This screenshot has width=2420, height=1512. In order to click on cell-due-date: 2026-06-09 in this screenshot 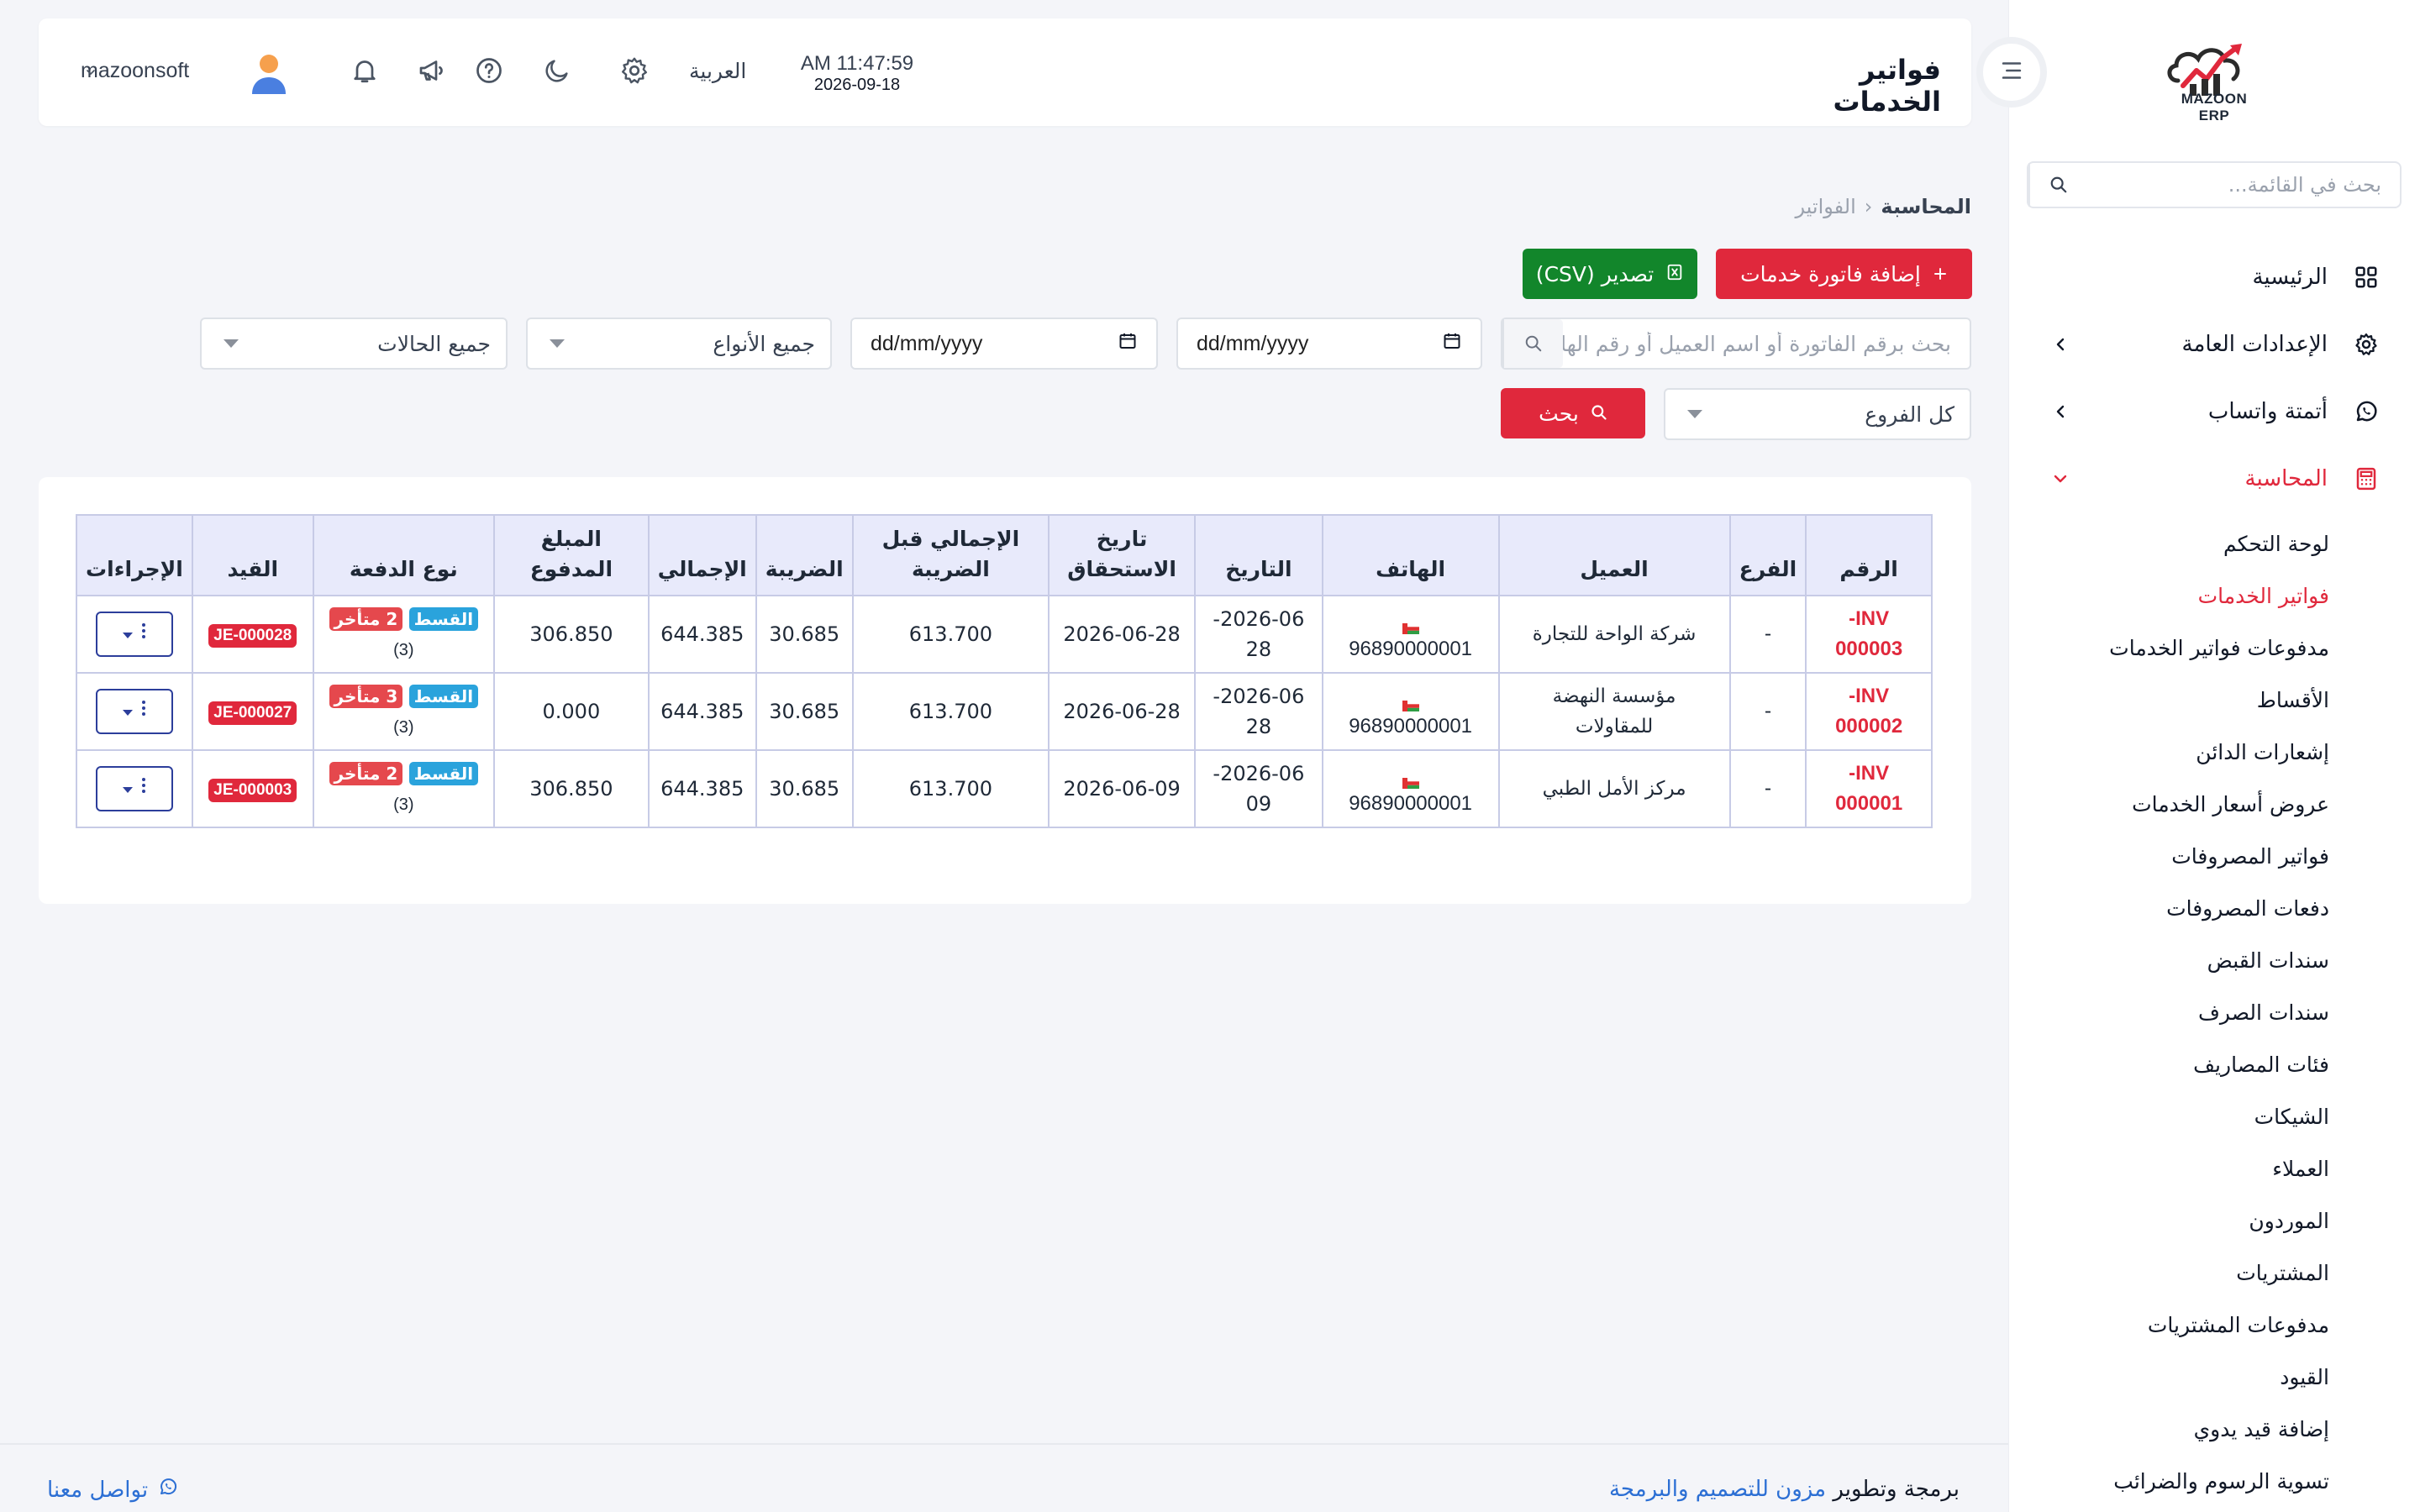, I will do `click(1122, 788)`.